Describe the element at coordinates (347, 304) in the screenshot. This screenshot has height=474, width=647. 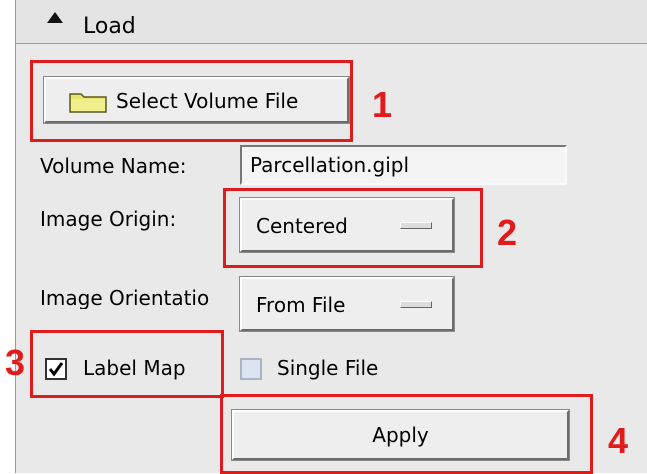
I see `image-orientation-option-menu: From File` at that location.